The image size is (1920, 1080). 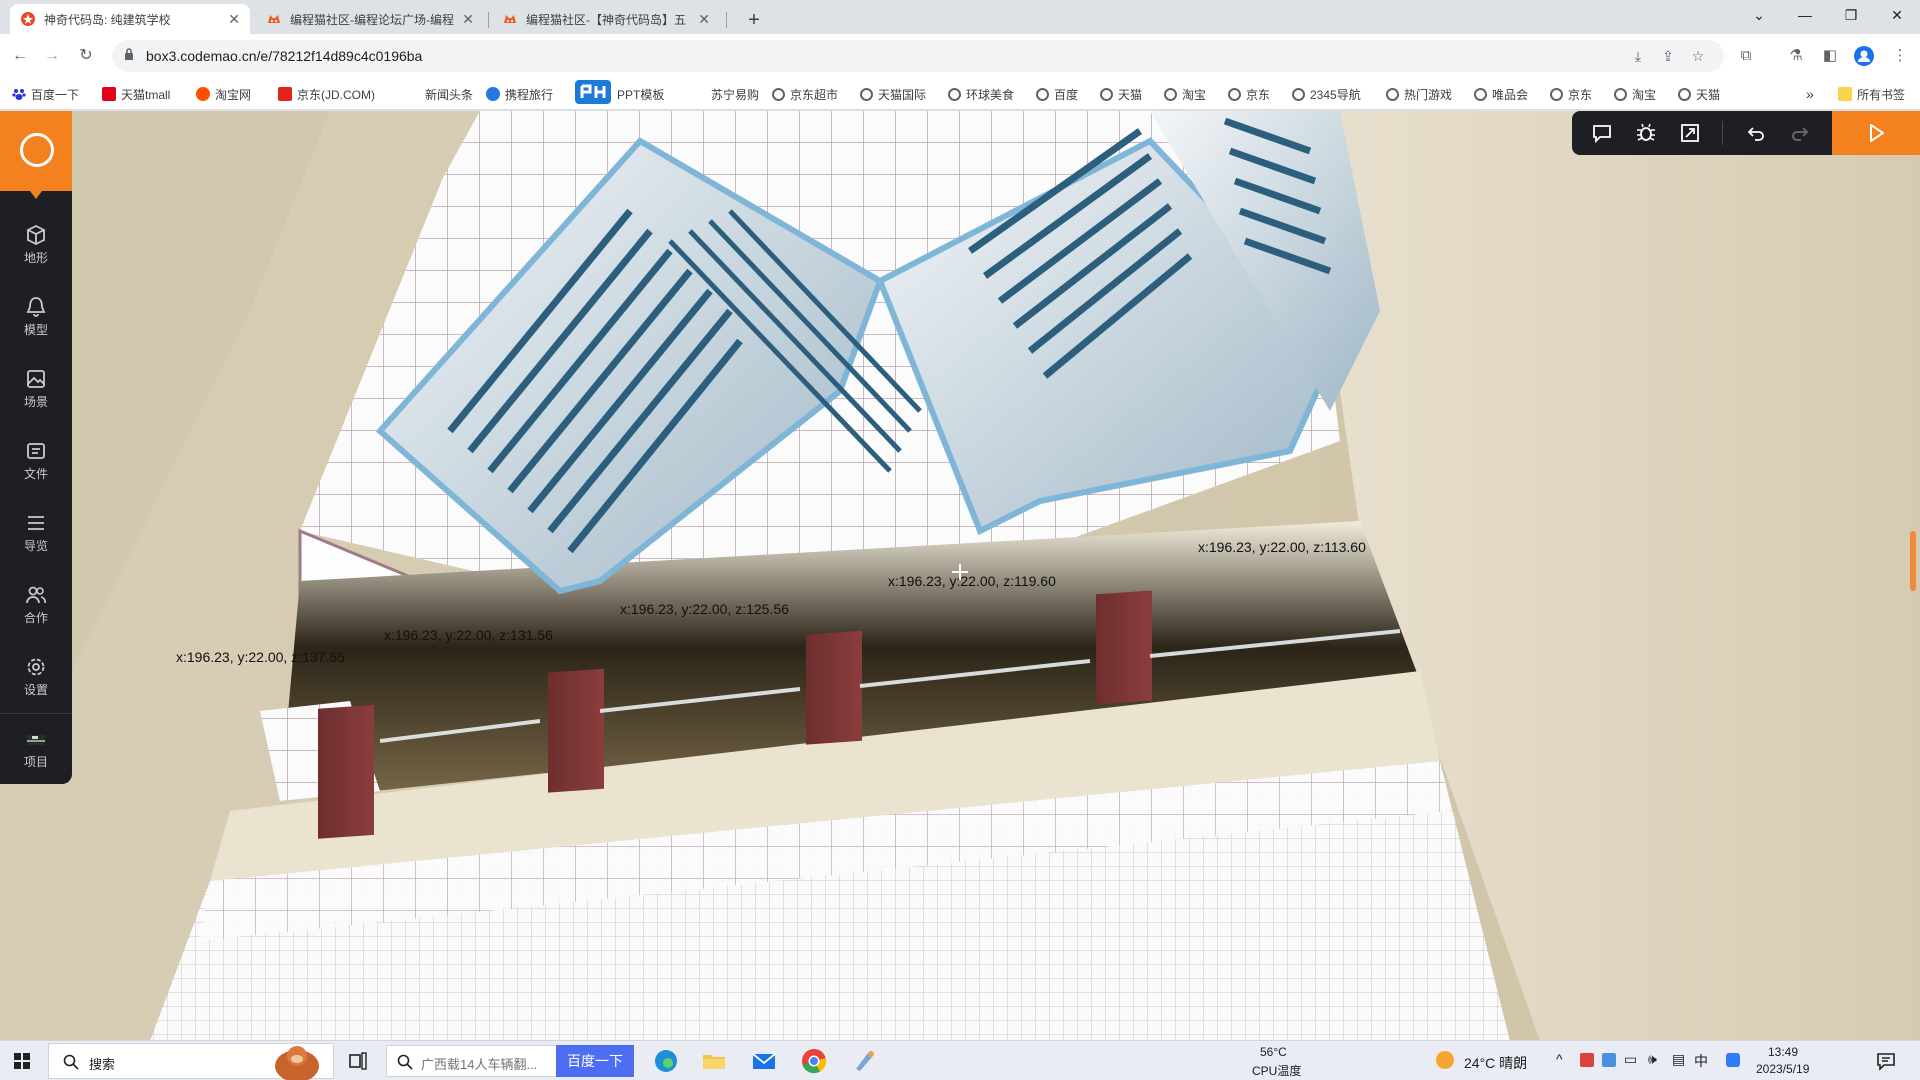 I want to click on cpu-temperature: 56°C, so click(x=1273, y=1052).